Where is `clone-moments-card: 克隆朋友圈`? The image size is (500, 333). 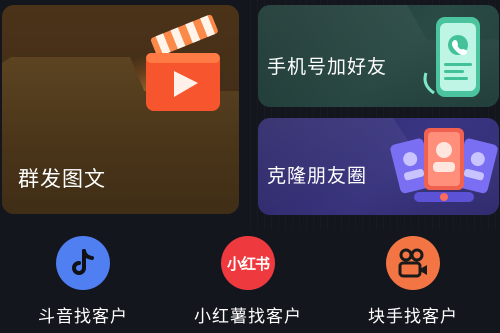
clone-moments-card: 克隆朋友圈 is located at coordinates (378, 166).